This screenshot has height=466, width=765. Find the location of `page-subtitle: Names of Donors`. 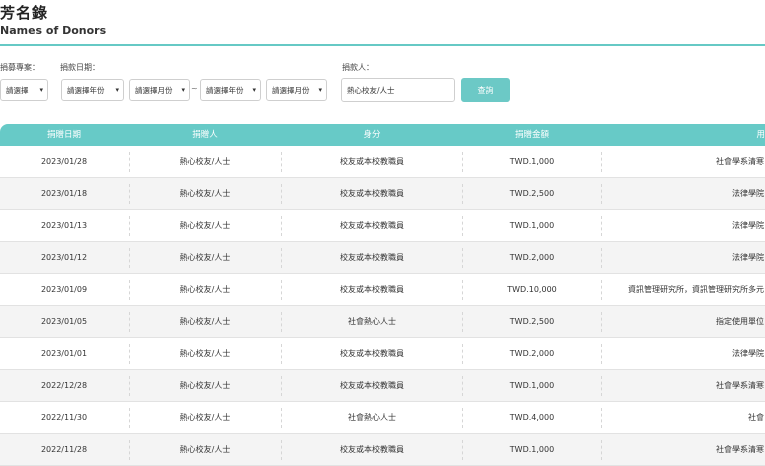

page-subtitle: Names of Donors is located at coordinates (53, 30).